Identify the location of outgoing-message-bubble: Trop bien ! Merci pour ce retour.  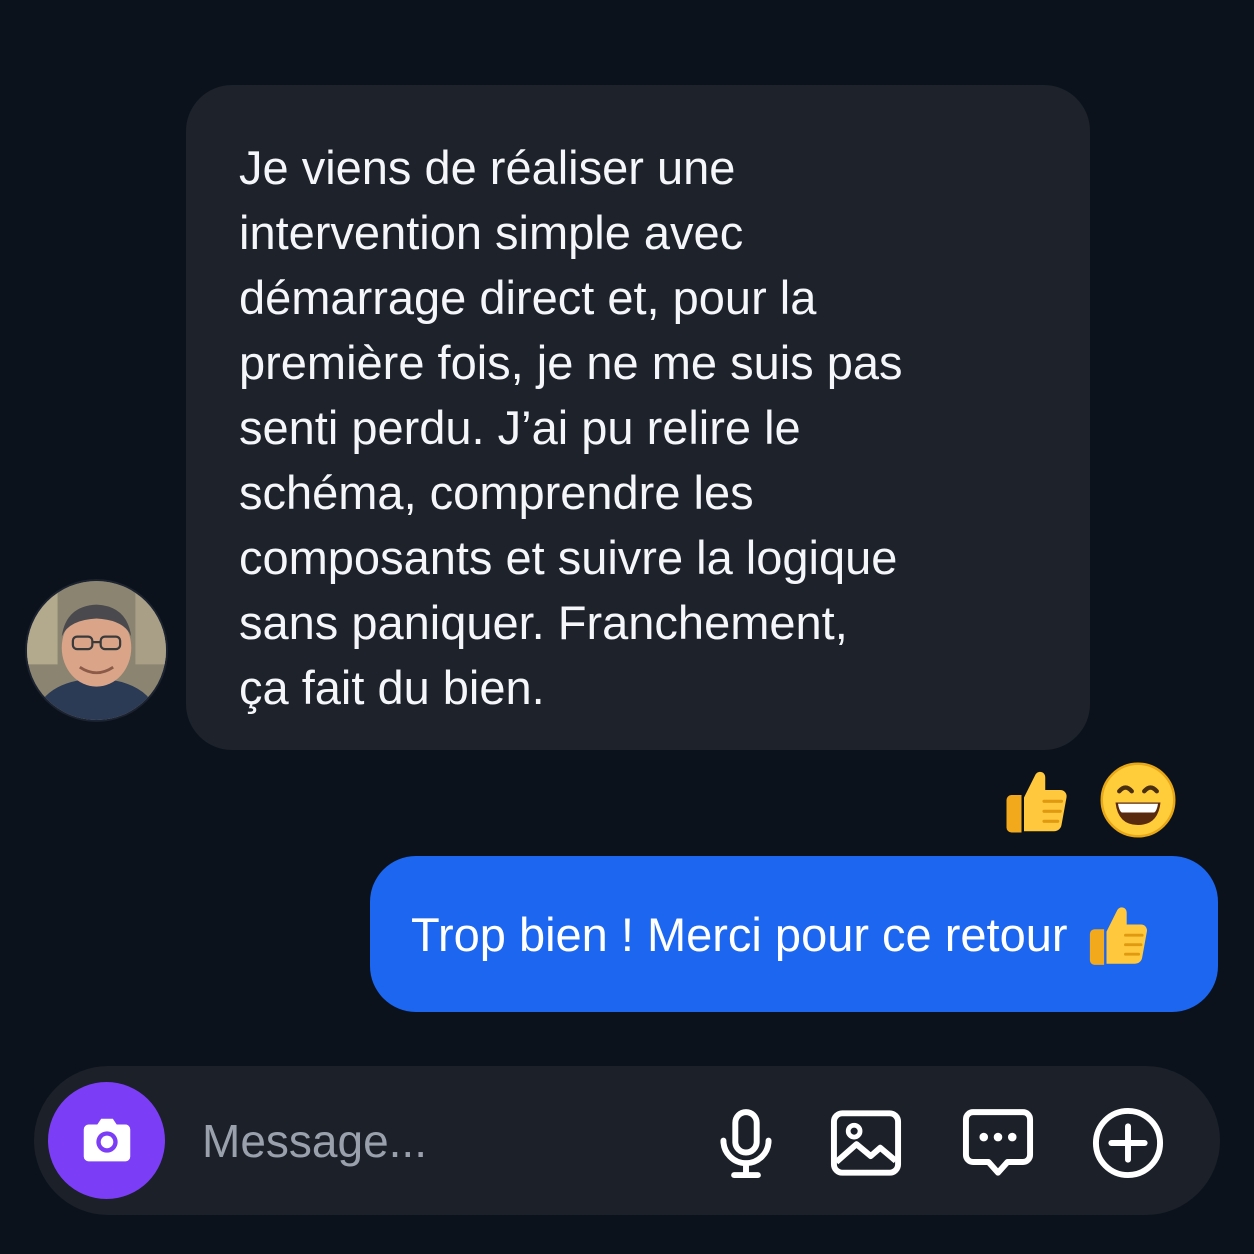
(794, 934).